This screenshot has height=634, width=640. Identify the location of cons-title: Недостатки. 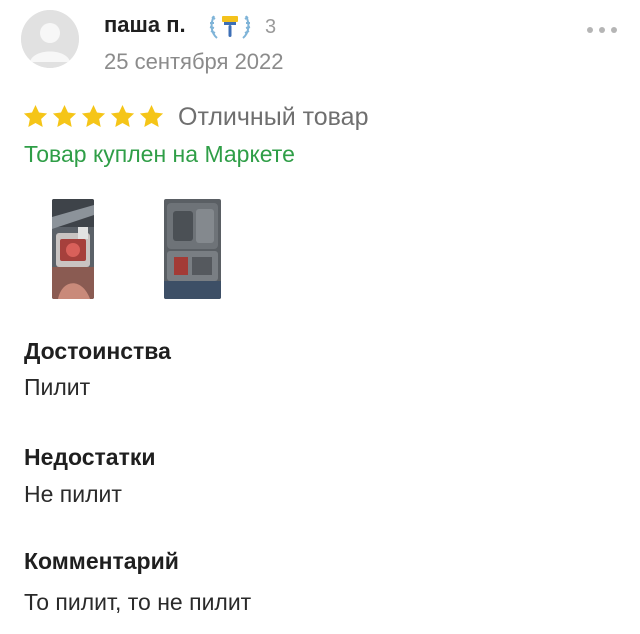
(90, 457).